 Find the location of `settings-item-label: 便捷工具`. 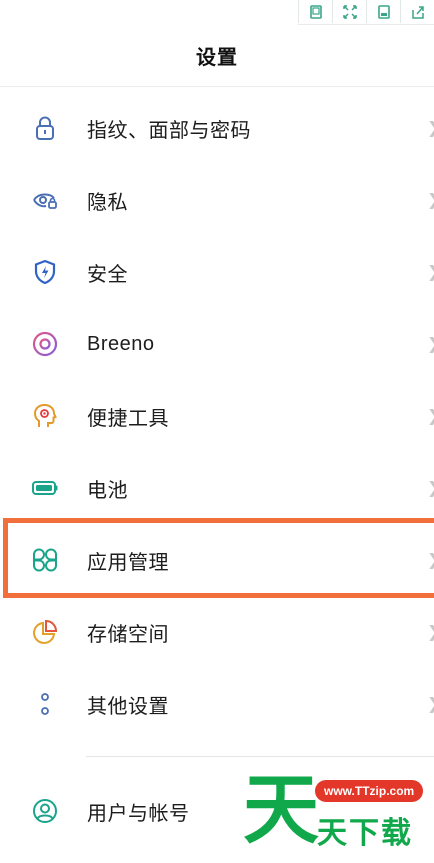

settings-item-label: 便捷工具 is located at coordinates (128, 418).